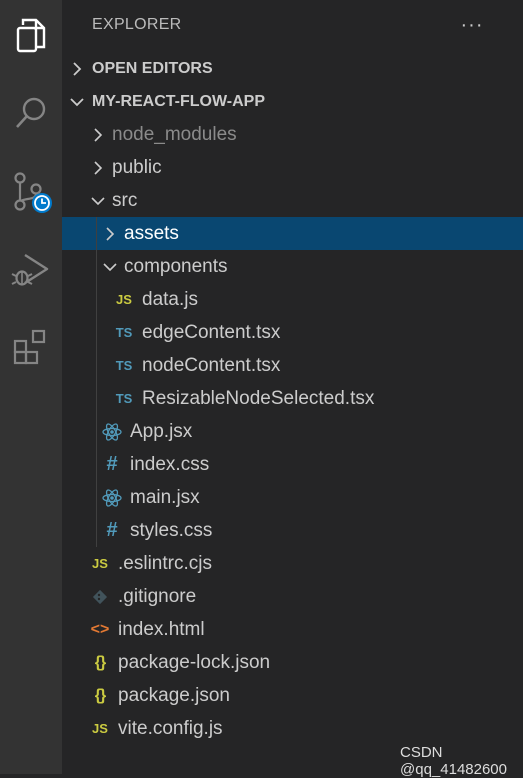  I want to click on explorer-title: EXPLORER, so click(137, 24).